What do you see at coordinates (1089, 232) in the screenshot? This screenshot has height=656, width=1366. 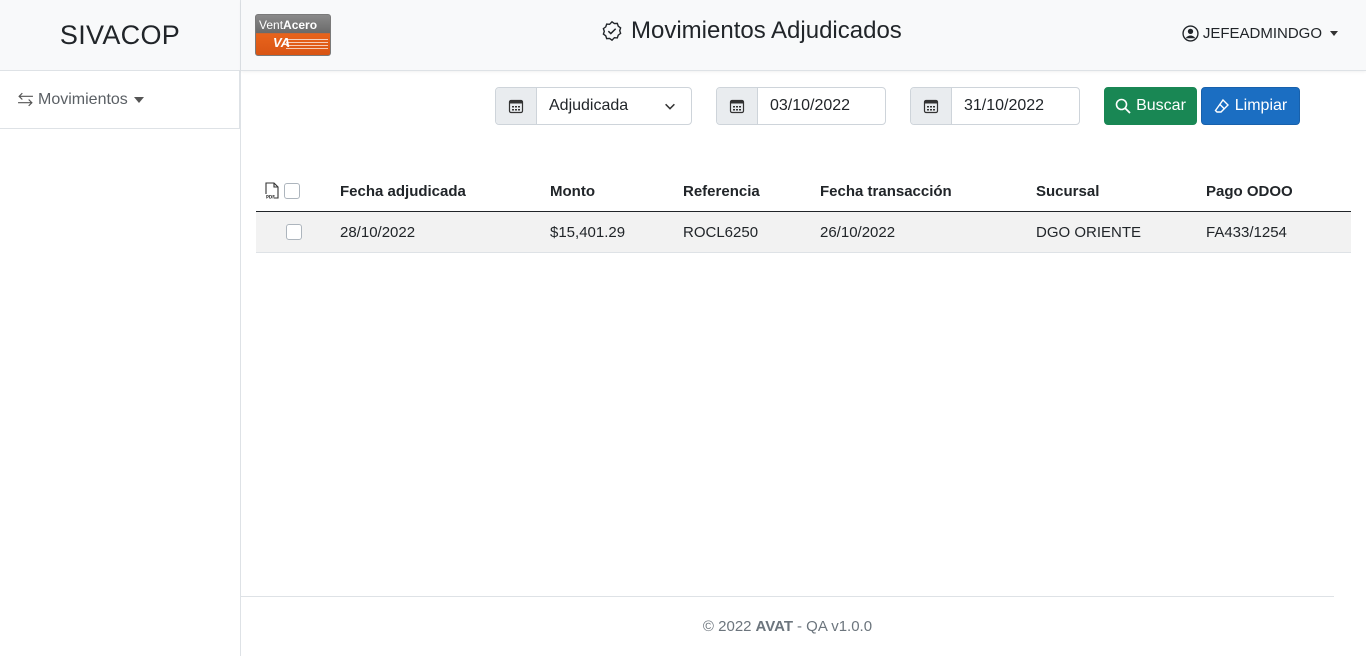 I see `cell-sucursal: DGO ORIENTE` at bounding box center [1089, 232].